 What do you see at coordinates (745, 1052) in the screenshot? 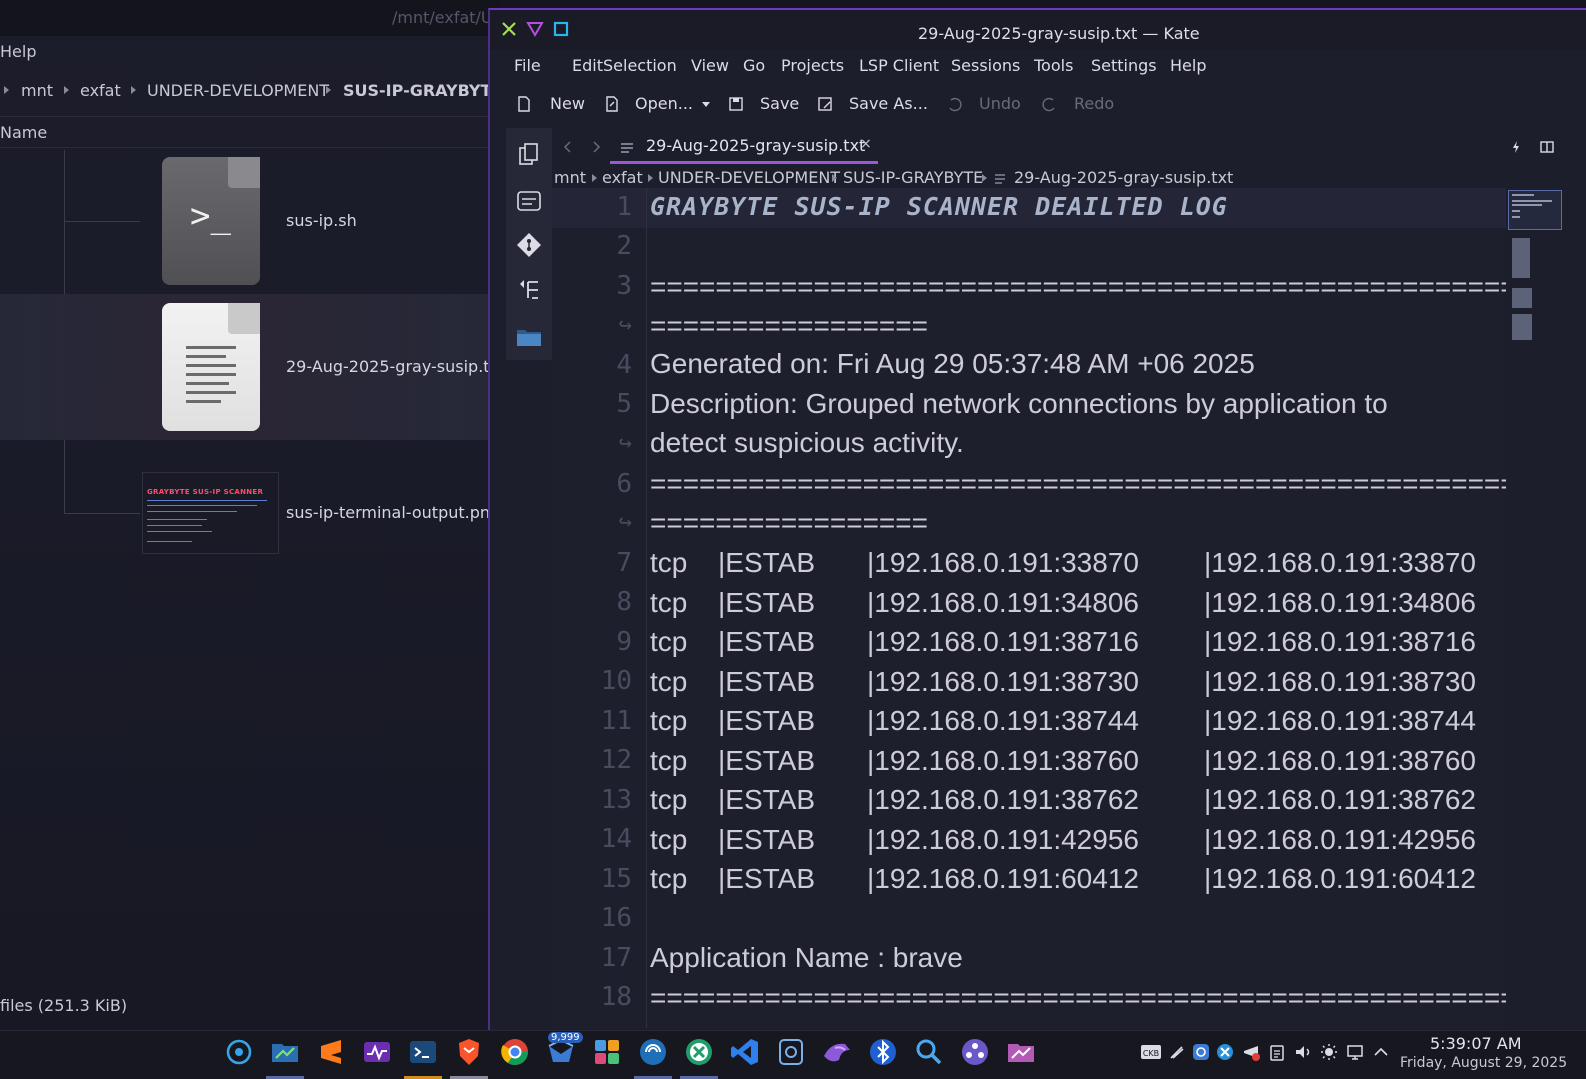
I see `vscode-icon` at bounding box center [745, 1052].